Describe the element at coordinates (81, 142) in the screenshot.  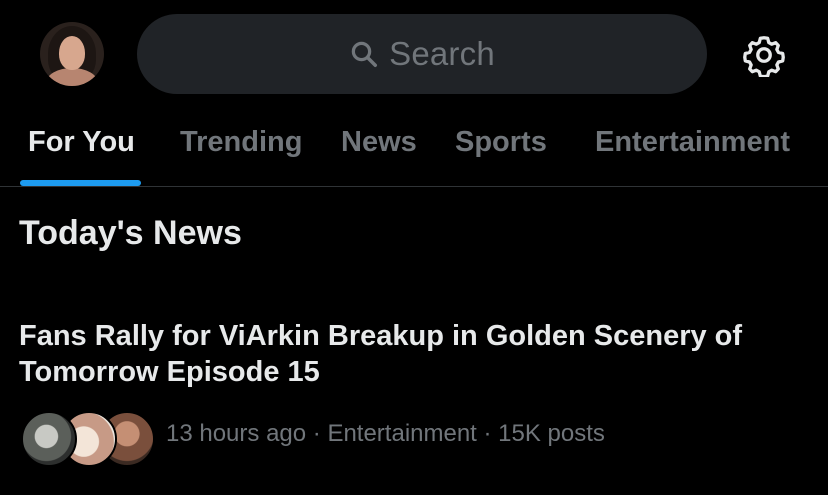
I see `tab-for-you: For You` at that location.